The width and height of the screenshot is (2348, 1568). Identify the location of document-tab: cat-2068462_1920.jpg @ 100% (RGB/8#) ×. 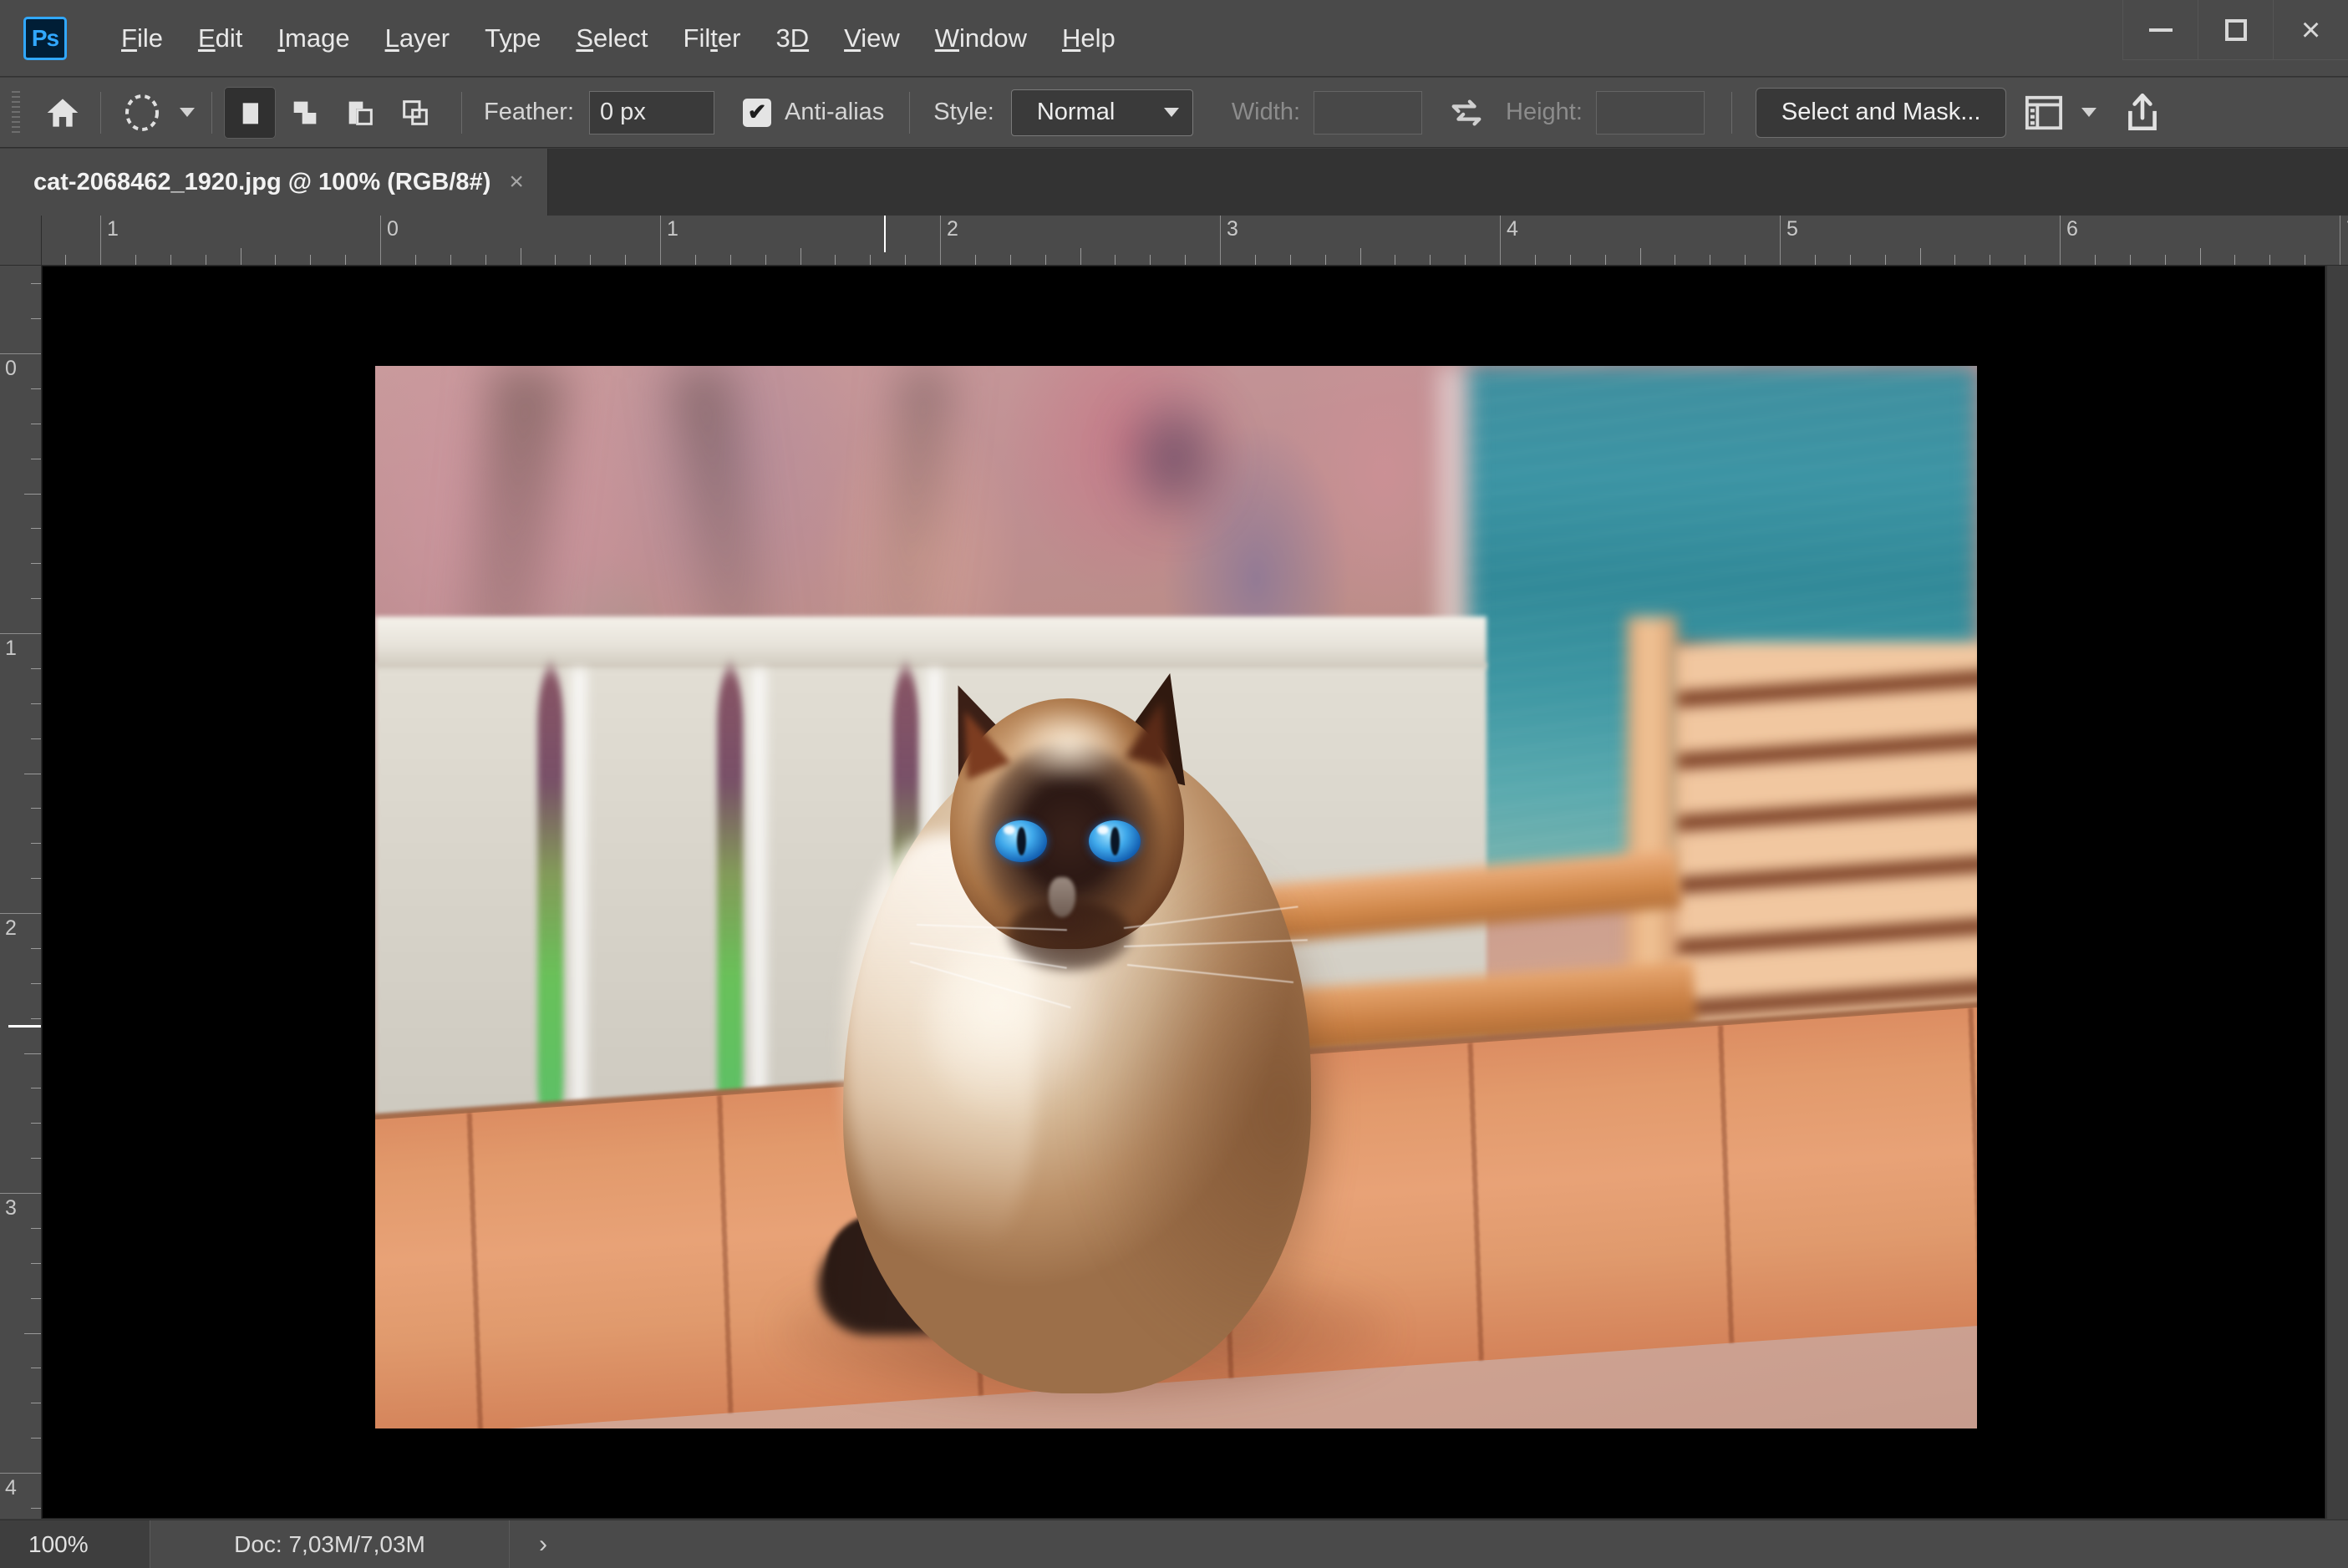
(274, 182).